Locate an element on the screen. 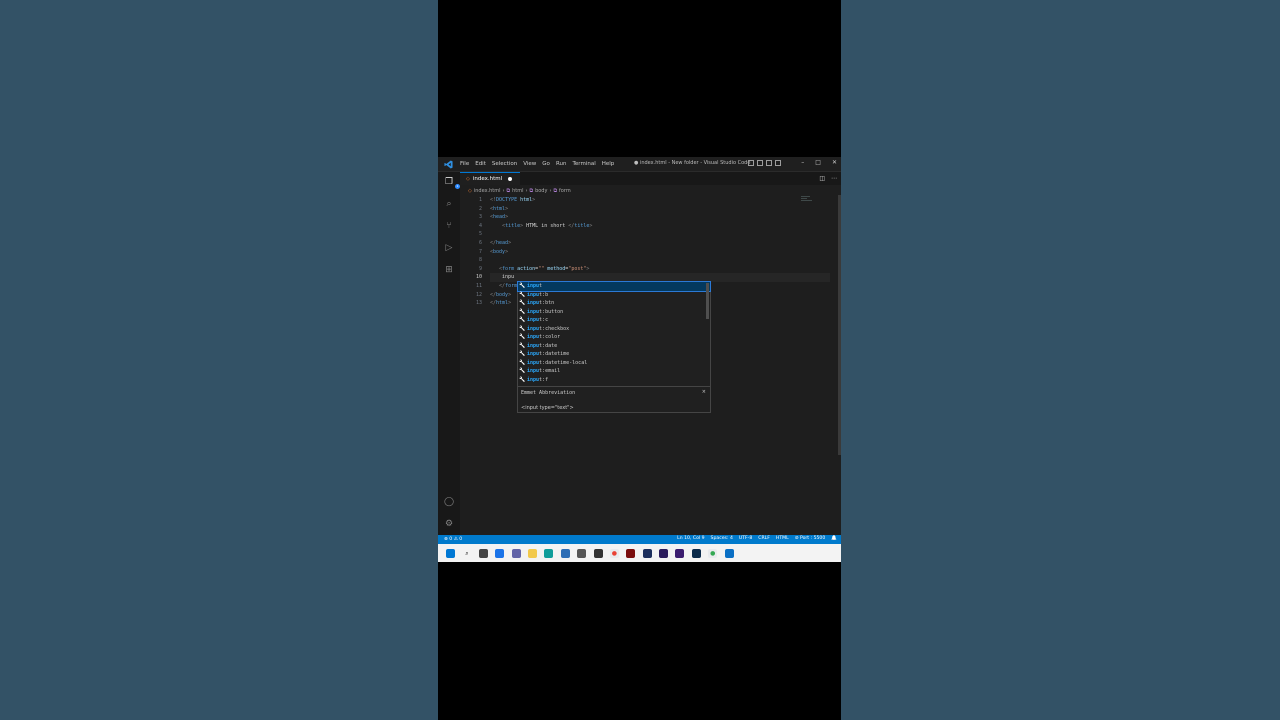  menu-help: Help is located at coordinates (608, 164).